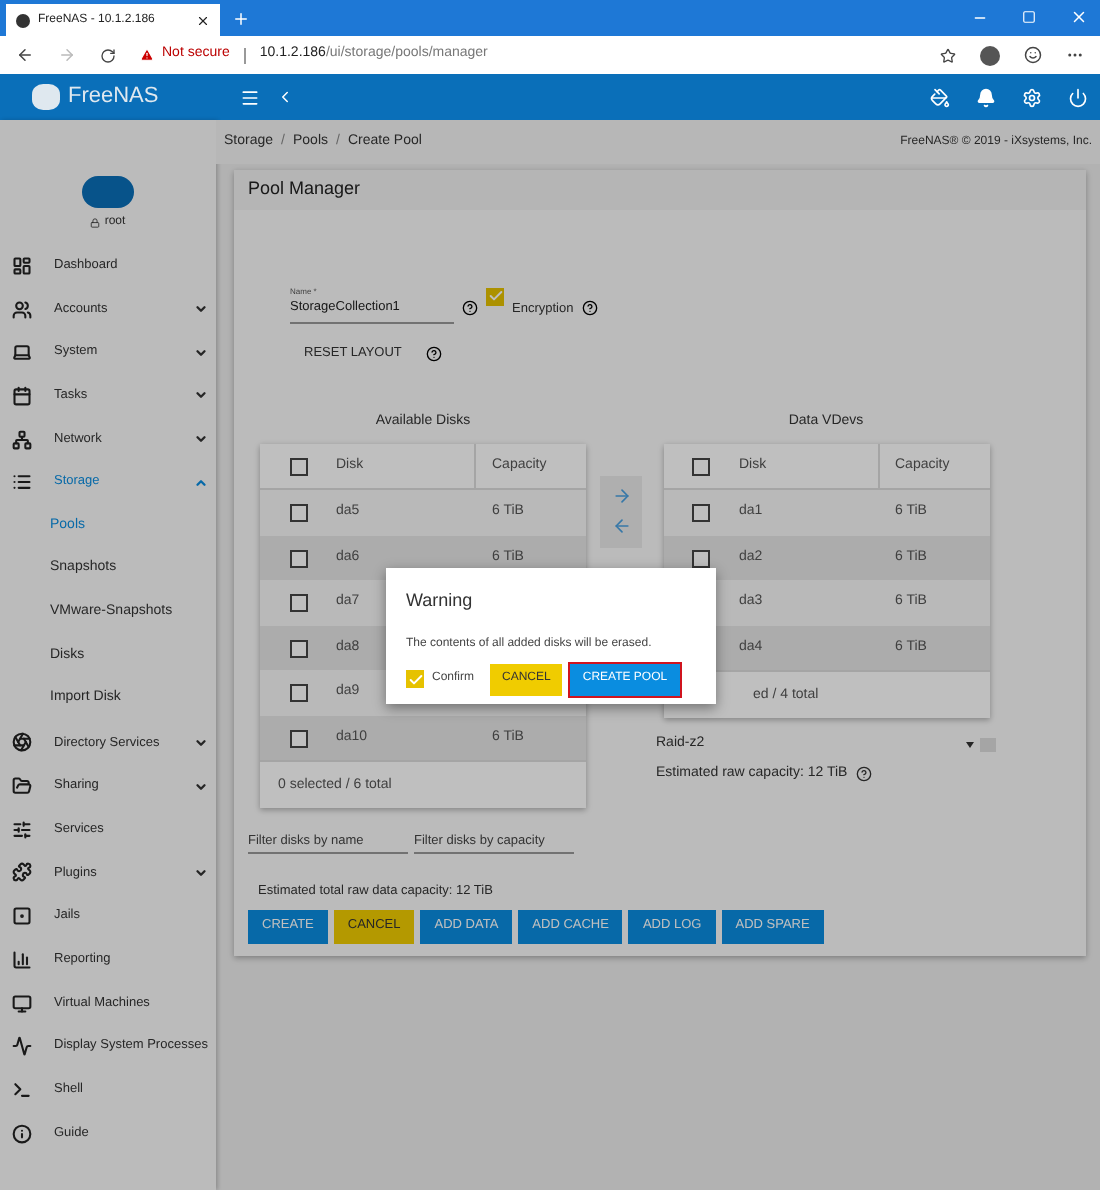 Image resolution: width=1100 pixels, height=1190 pixels. I want to click on sliders-icon, so click(22, 829).